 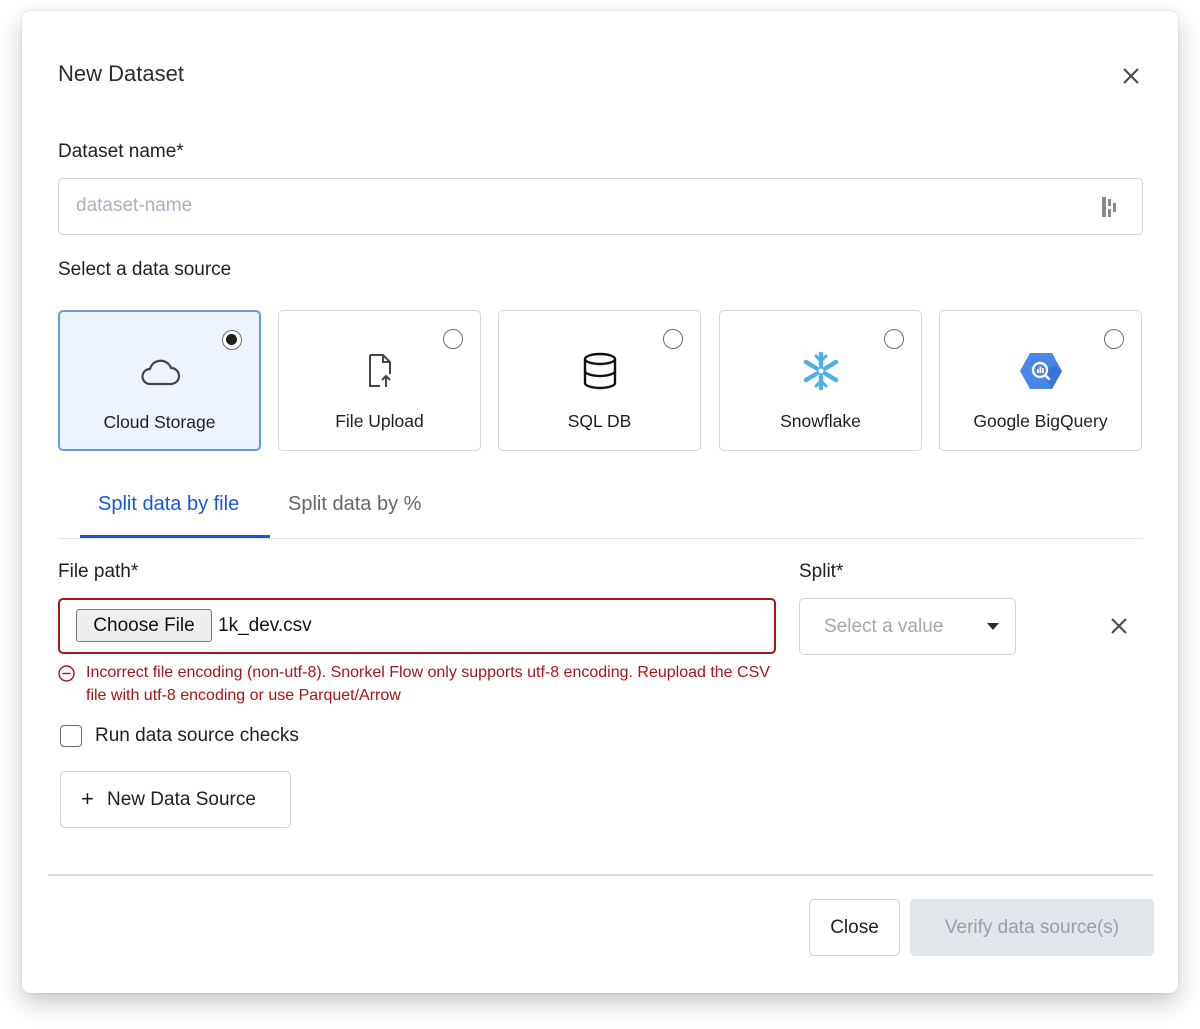 I want to click on file-path-field: Choose File 1k_dev.csv, so click(x=417, y=626).